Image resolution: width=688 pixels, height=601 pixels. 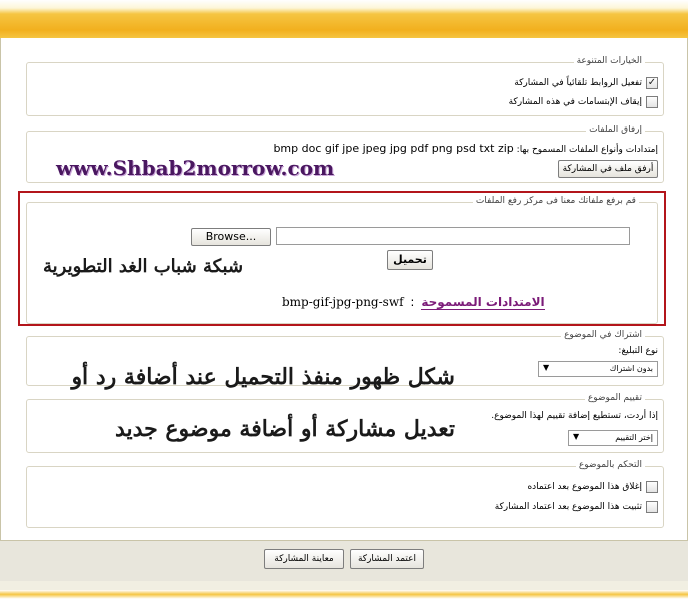 I want to click on close-thread-label: إغلاق هذا الموضوع بعد اعتماده, so click(x=584, y=487).